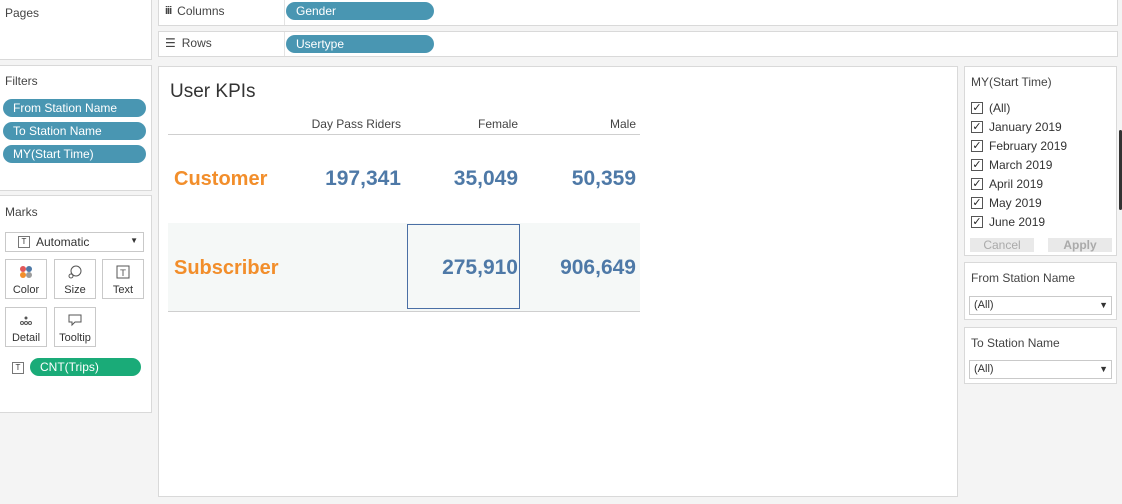 Image resolution: width=1122 pixels, height=504 pixels. What do you see at coordinates (221, 179) in the screenshot?
I see `row-label-customer: Customer` at bounding box center [221, 179].